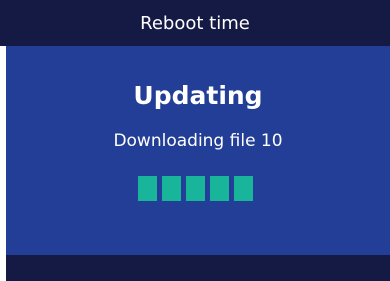  What do you see at coordinates (198, 141) in the screenshot?
I see `download-status-text: Downloading file 10` at bounding box center [198, 141].